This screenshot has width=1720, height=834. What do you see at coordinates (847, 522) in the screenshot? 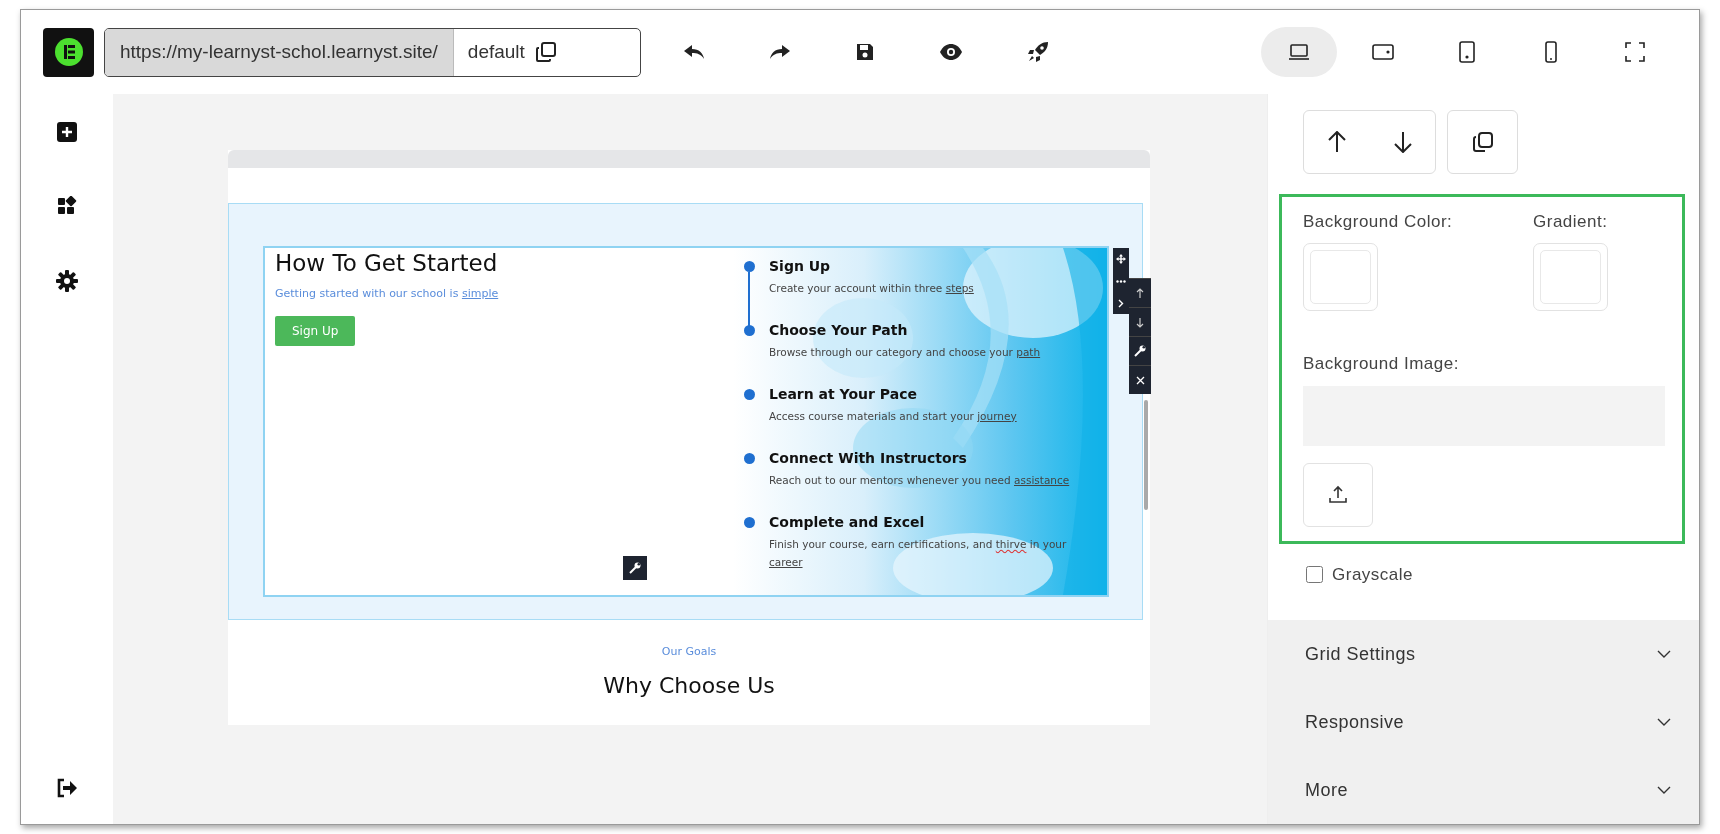
I see `step-title: Complete and Excel` at bounding box center [847, 522].